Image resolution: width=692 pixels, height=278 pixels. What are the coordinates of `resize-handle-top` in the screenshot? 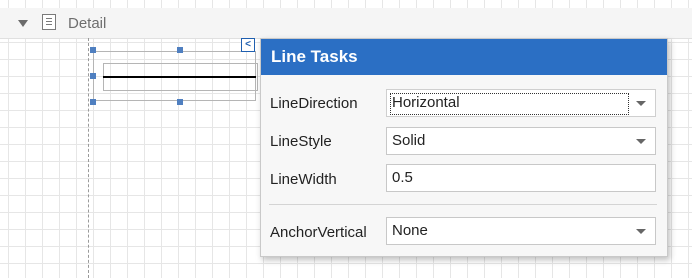 It's located at (180, 50).